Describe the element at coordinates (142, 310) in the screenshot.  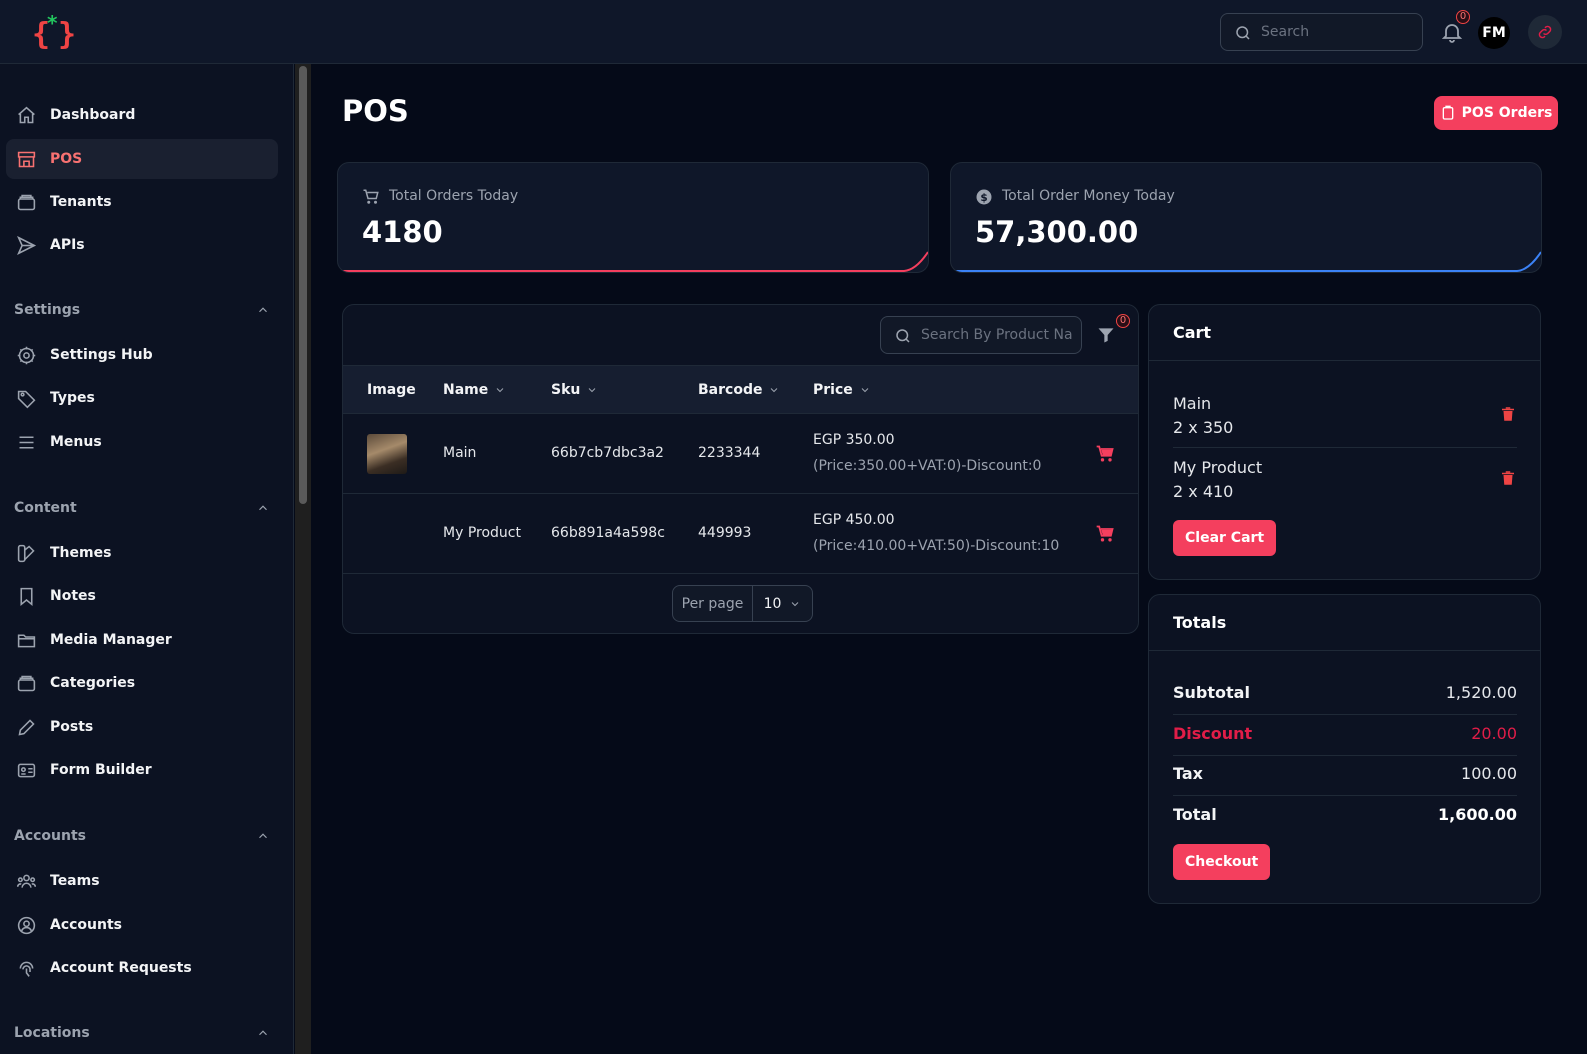
I see `sidebar-group-settings: Settings` at that location.